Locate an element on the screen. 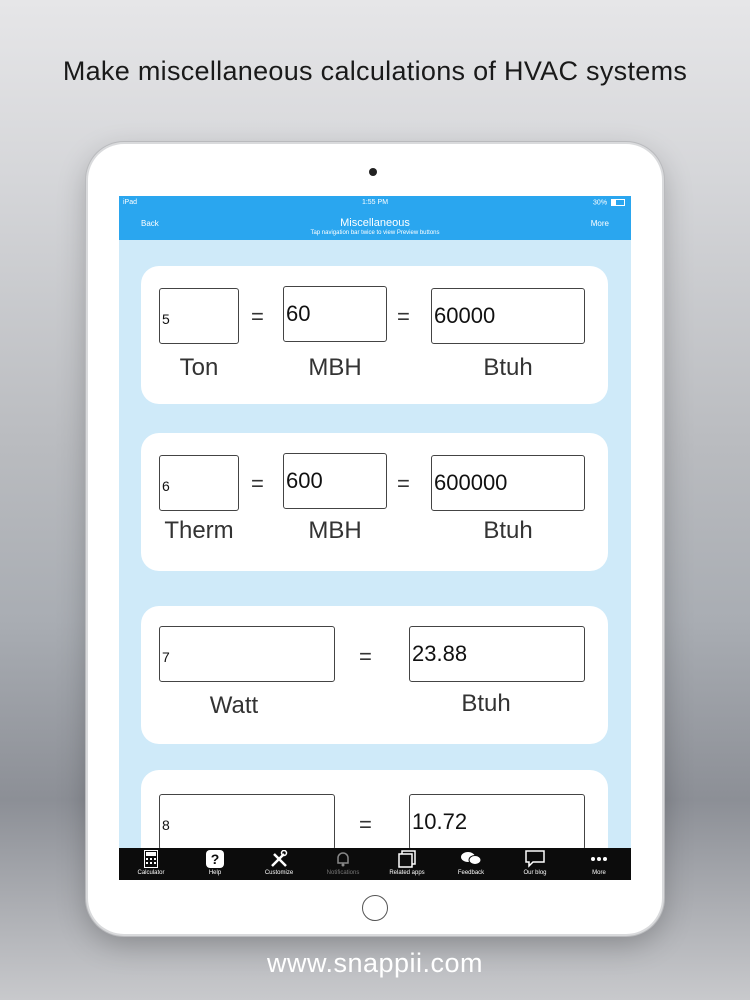  more-dots-icon is located at coordinates (599, 860).